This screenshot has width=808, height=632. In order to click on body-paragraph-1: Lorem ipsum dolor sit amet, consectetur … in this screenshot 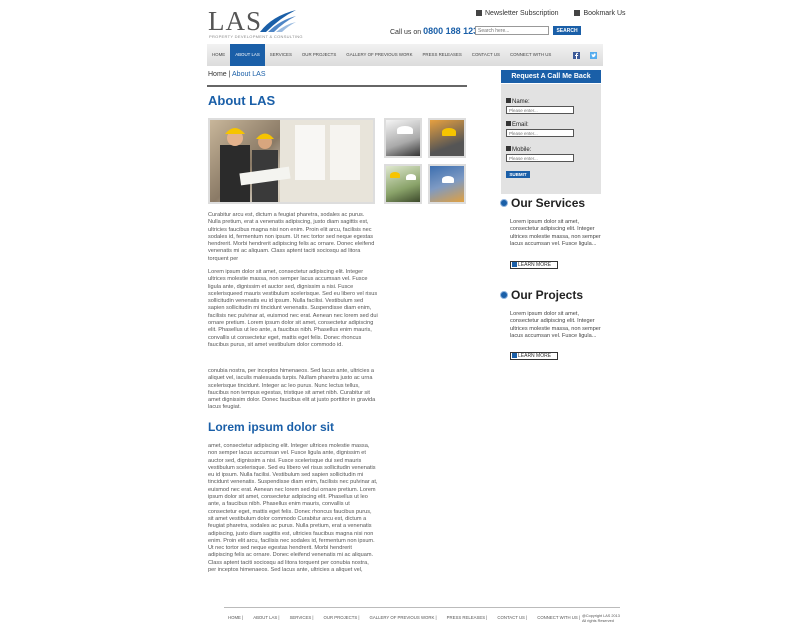, I will do `click(293, 308)`.